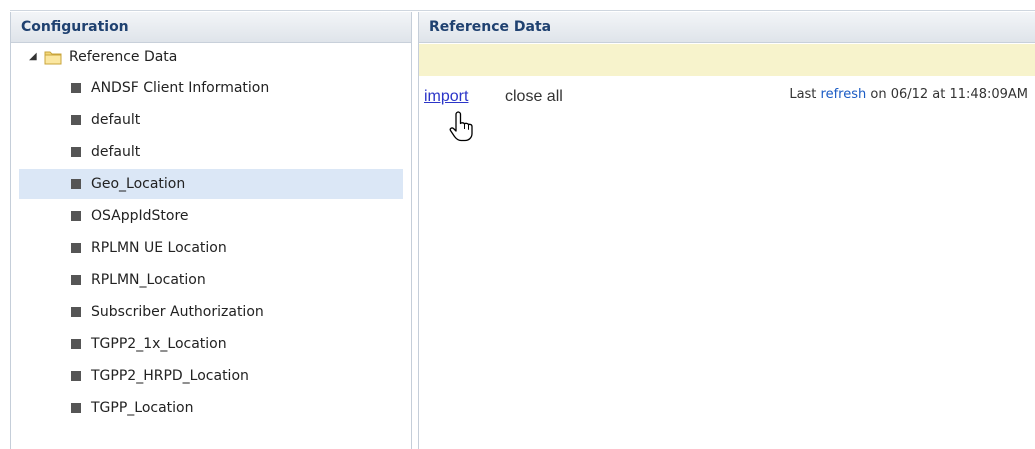 The width and height of the screenshot is (1035, 449). I want to click on tree-item: TGPP_Location, so click(211, 408).